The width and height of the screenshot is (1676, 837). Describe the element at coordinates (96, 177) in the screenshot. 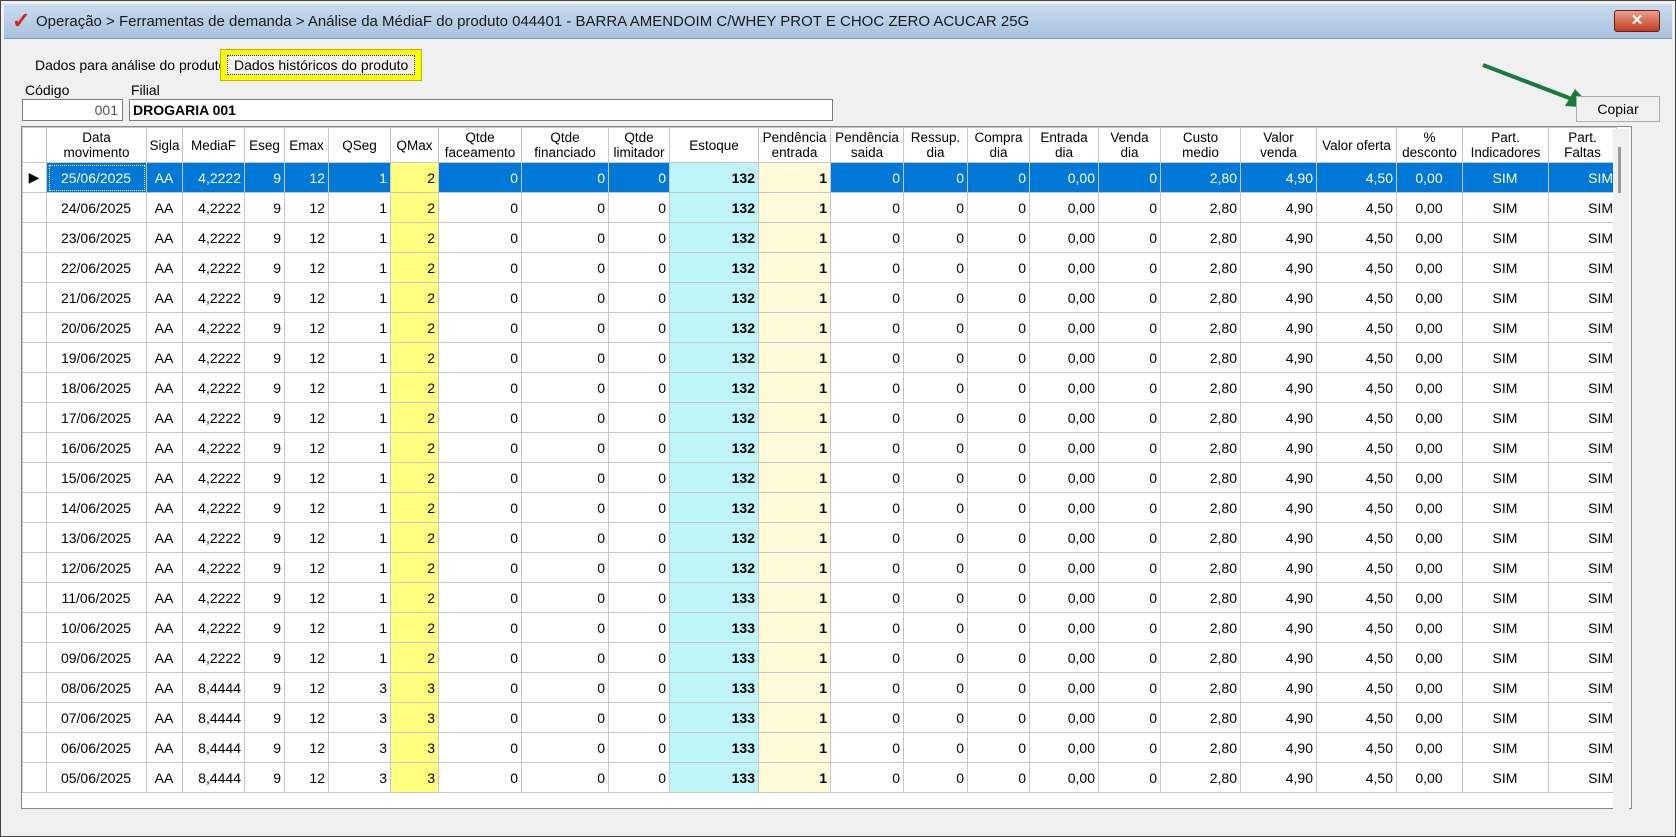

I see `table-cell: 25/06/2025` at that location.